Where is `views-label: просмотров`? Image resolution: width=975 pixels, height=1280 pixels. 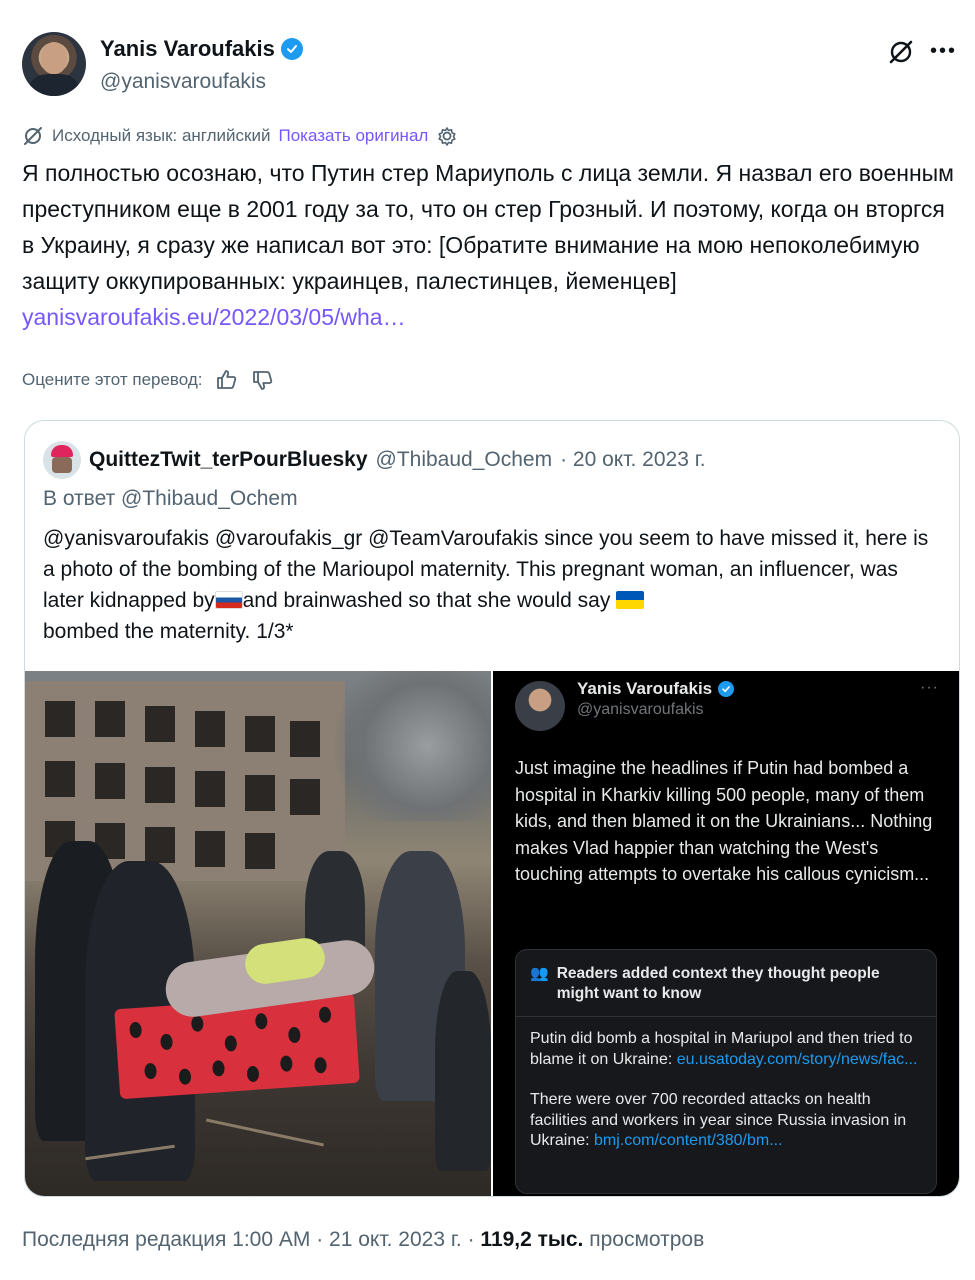
views-label: просмотров is located at coordinates (644, 1239).